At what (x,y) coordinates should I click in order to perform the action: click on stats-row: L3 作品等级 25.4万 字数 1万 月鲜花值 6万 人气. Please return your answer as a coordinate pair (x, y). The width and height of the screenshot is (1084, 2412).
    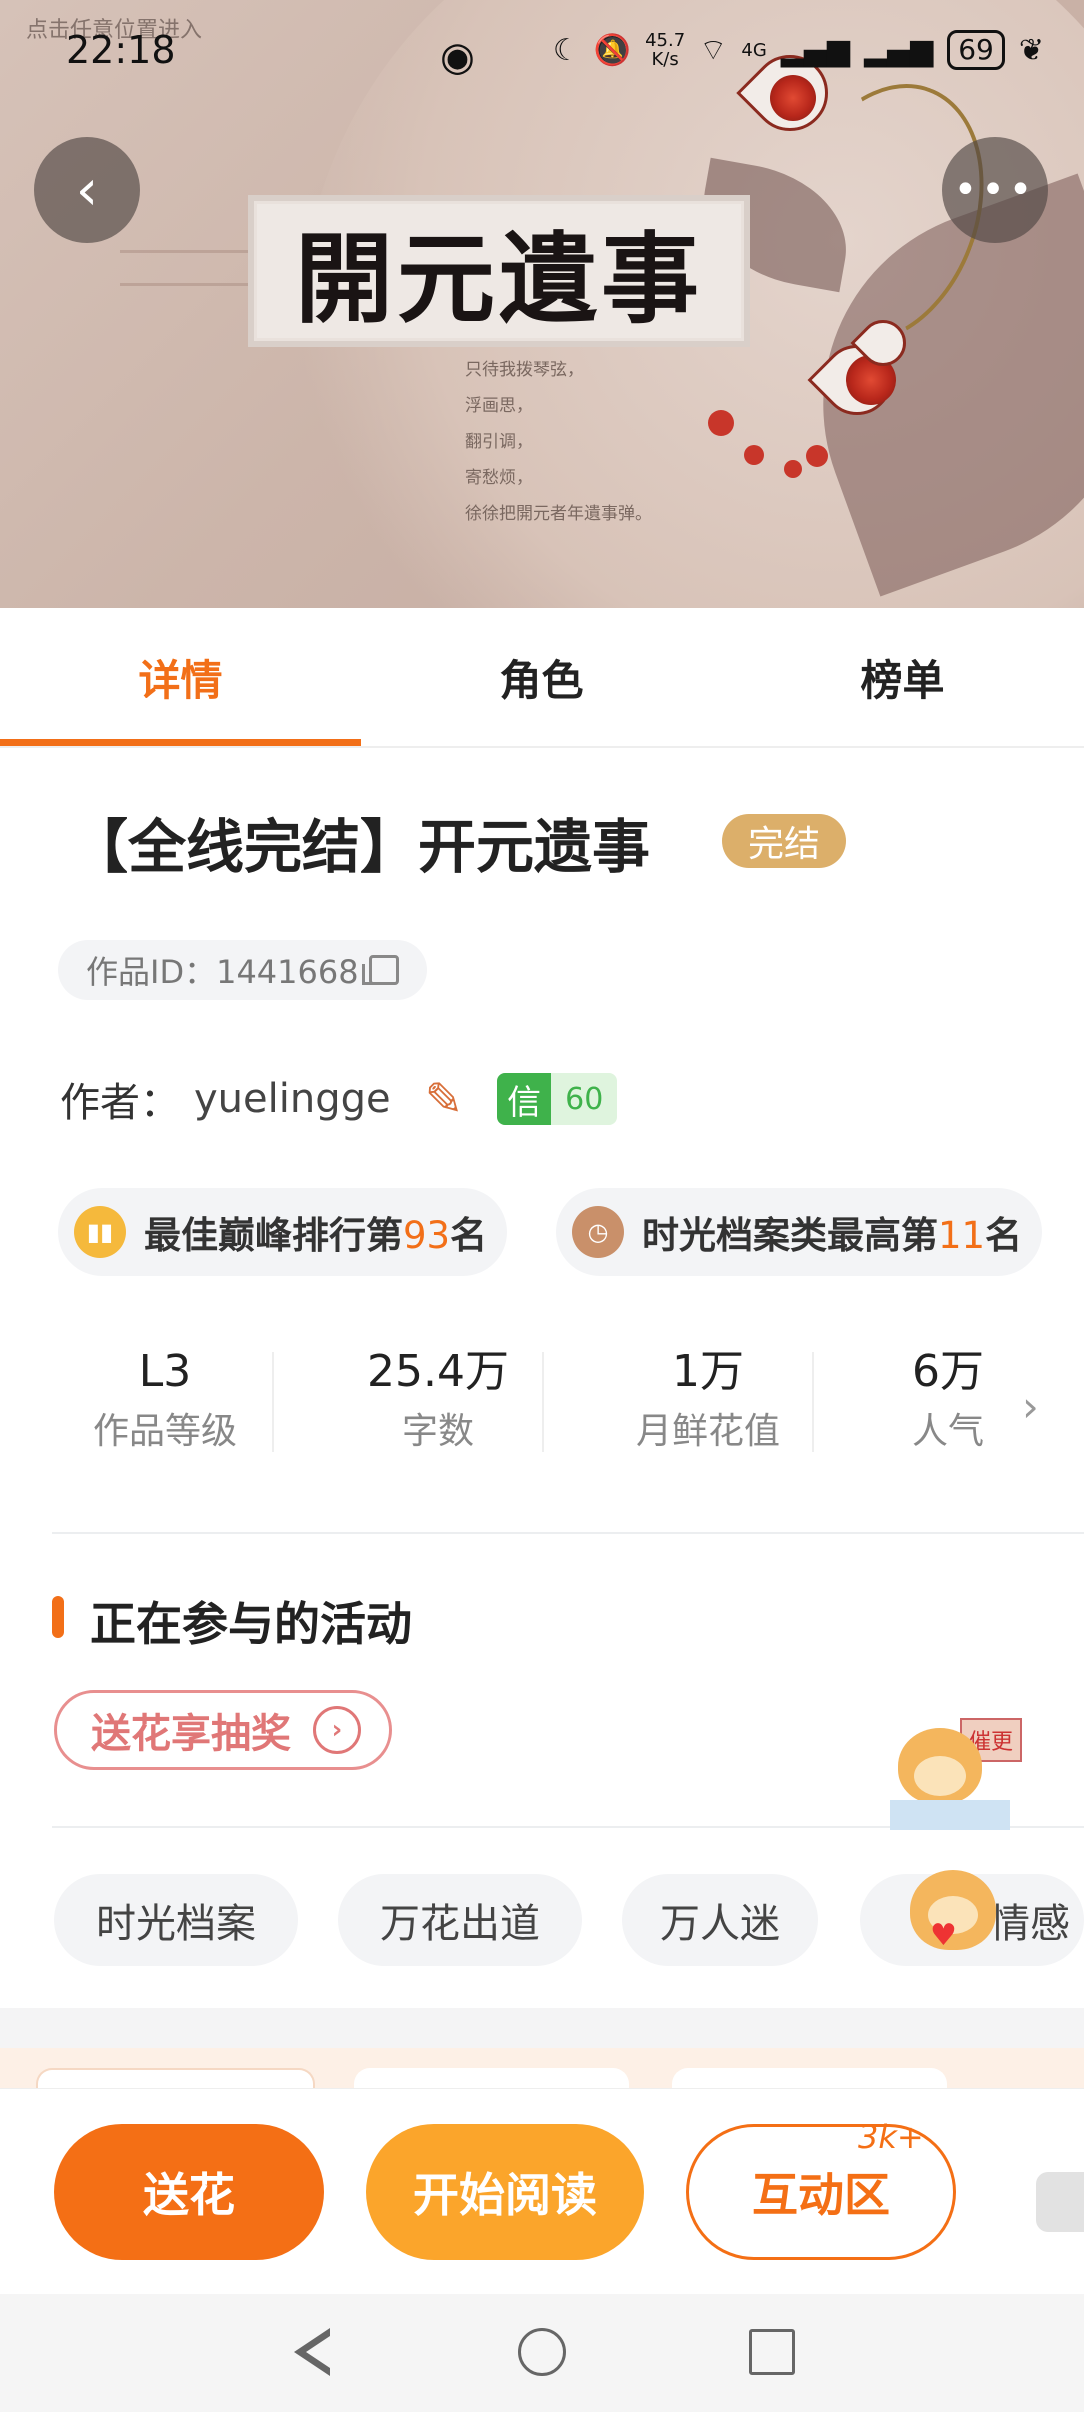
    Looking at the image, I should click on (525, 1400).